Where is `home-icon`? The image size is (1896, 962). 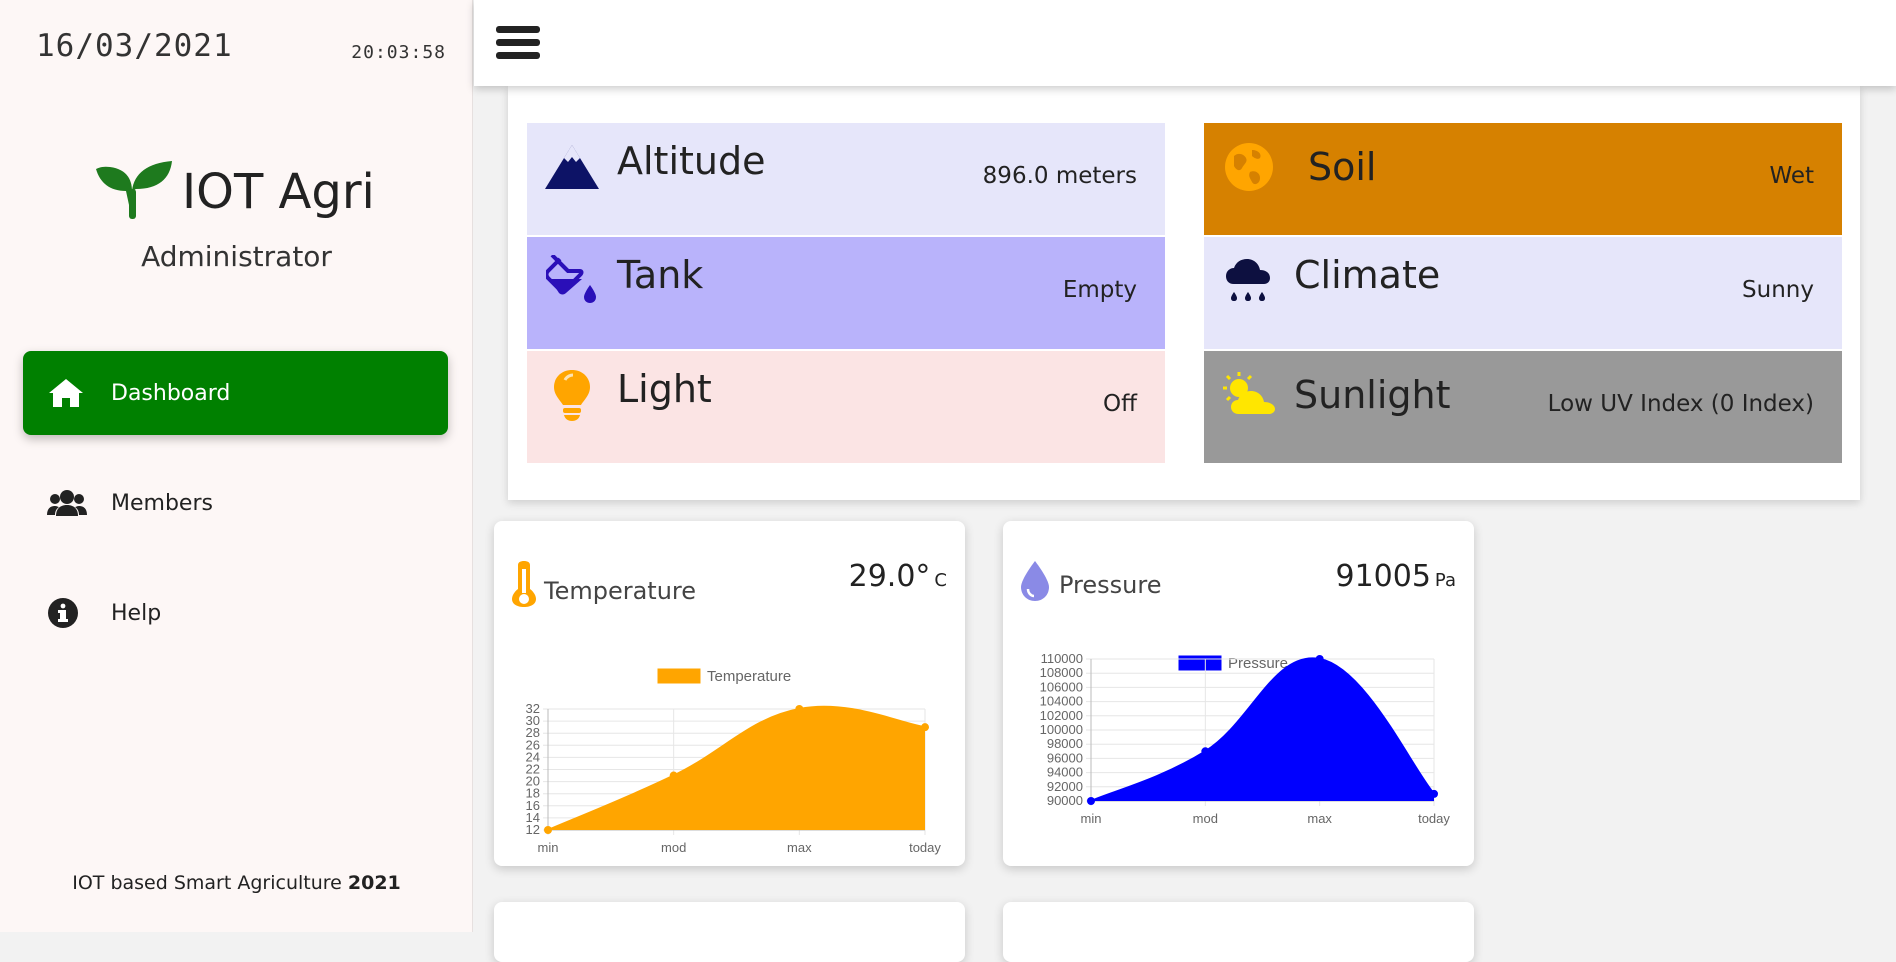
home-icon is located at coordinates (67, 393).